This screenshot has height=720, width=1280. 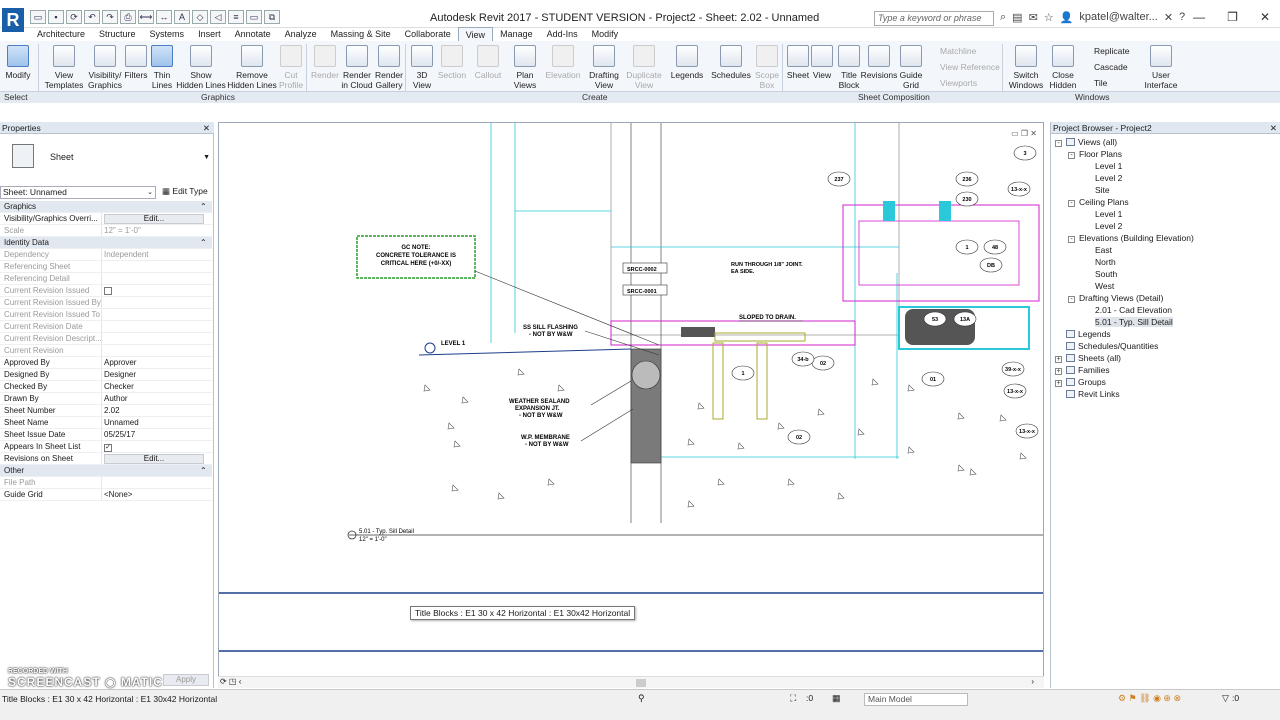 I want to click on property-value: ✓, so click(x=157, y=446).